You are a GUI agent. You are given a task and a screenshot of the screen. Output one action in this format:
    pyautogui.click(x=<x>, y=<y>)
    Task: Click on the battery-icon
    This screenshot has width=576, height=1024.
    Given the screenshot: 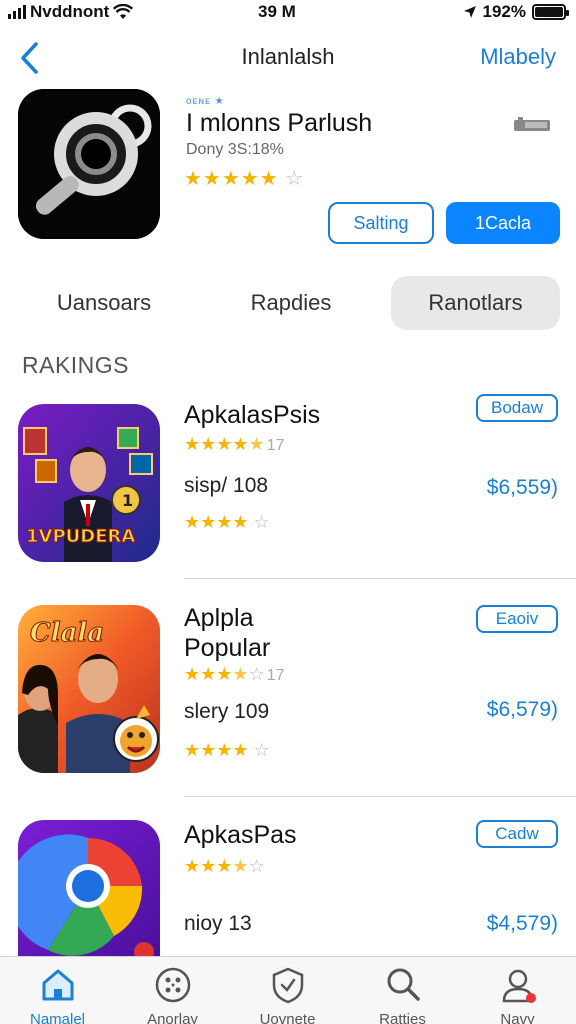 What is the action you would take?
    pyautogui.click(x=550, y=12)
    